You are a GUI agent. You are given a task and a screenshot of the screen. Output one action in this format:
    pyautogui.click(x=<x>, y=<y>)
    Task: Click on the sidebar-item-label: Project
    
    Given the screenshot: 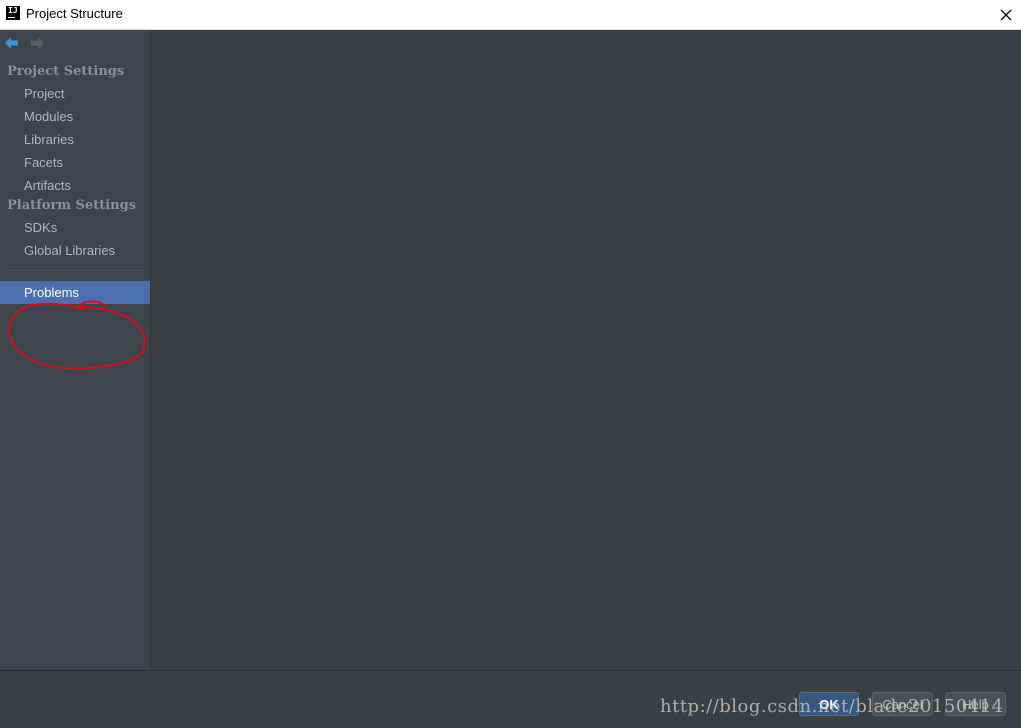 What is the action you would take?
    pyautogui.click(x=44, y=93)
    